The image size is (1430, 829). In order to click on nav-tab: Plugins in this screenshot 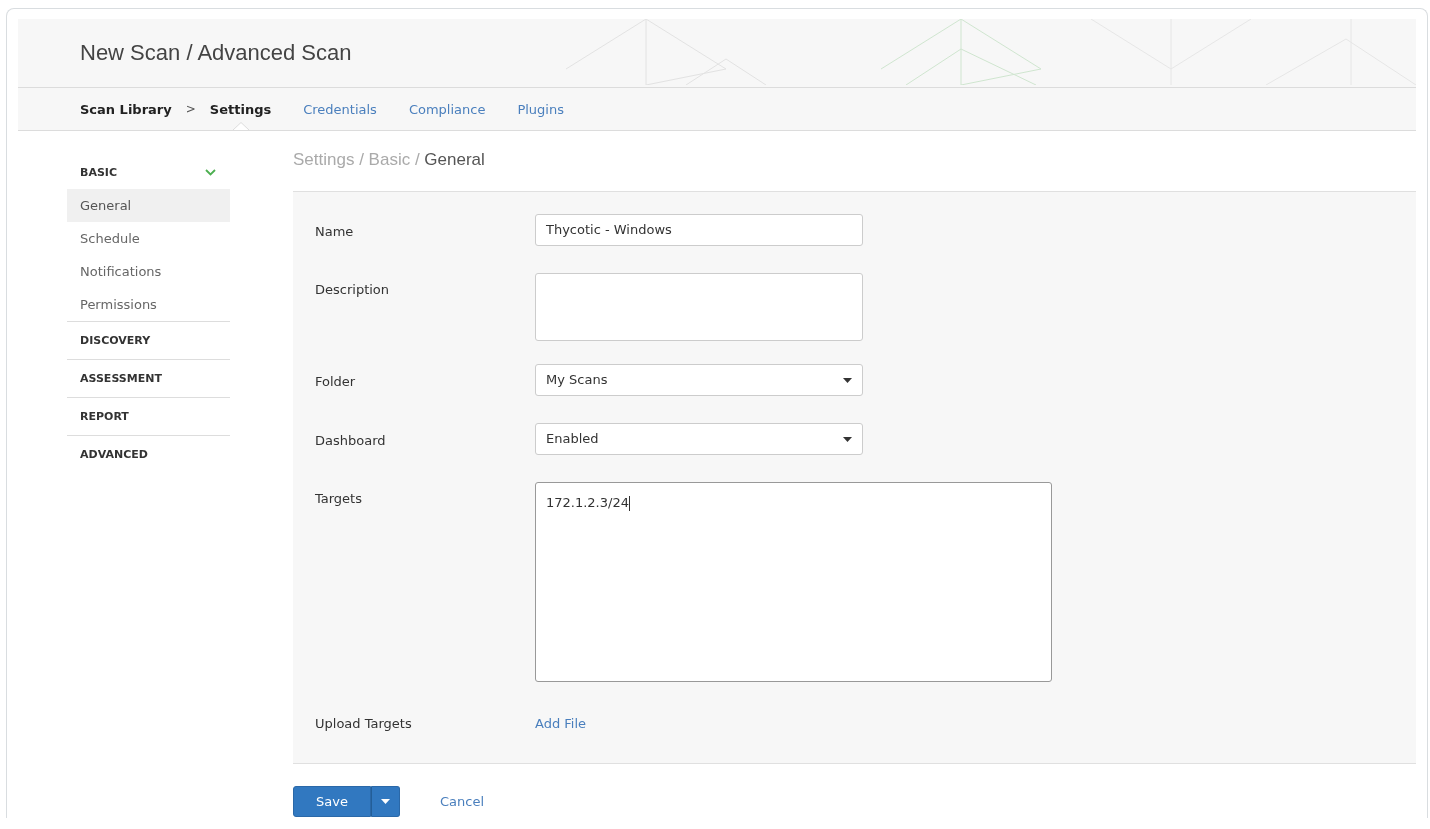, I will do `click(540, 109)`.